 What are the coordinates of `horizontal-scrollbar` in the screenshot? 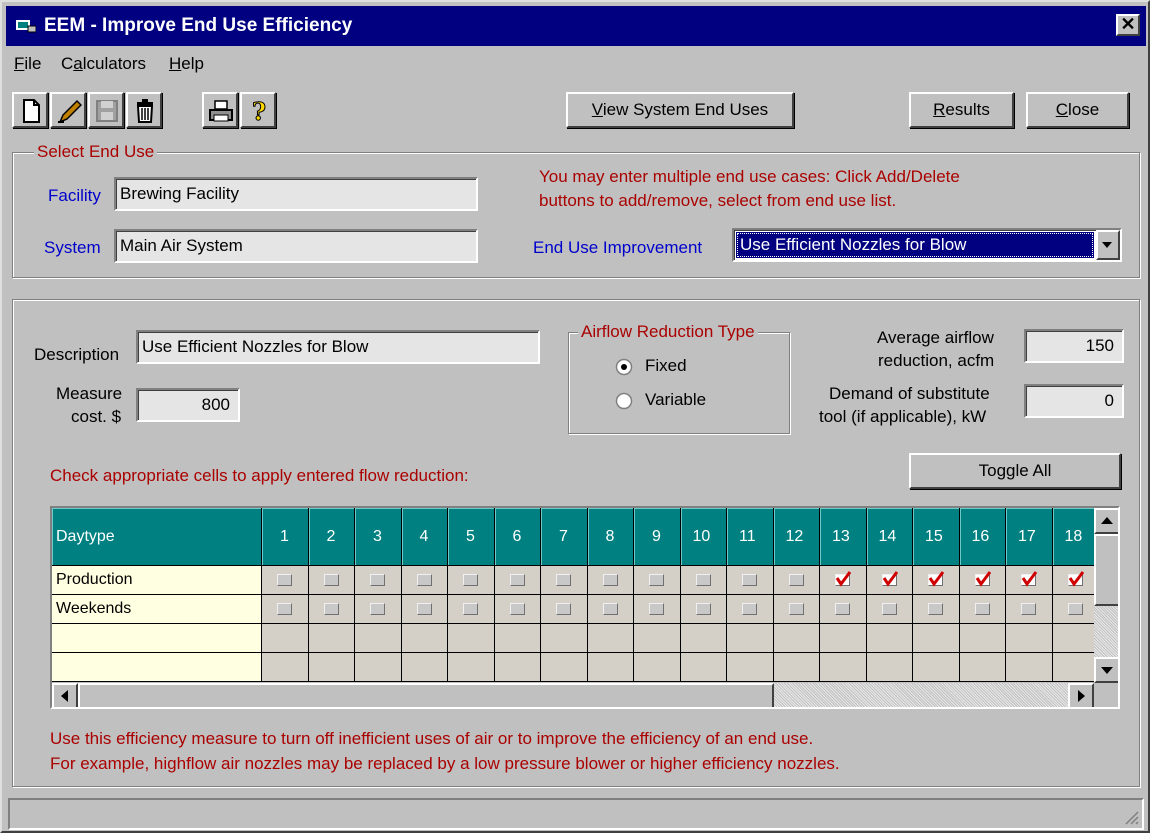 It's located at (573, 695).